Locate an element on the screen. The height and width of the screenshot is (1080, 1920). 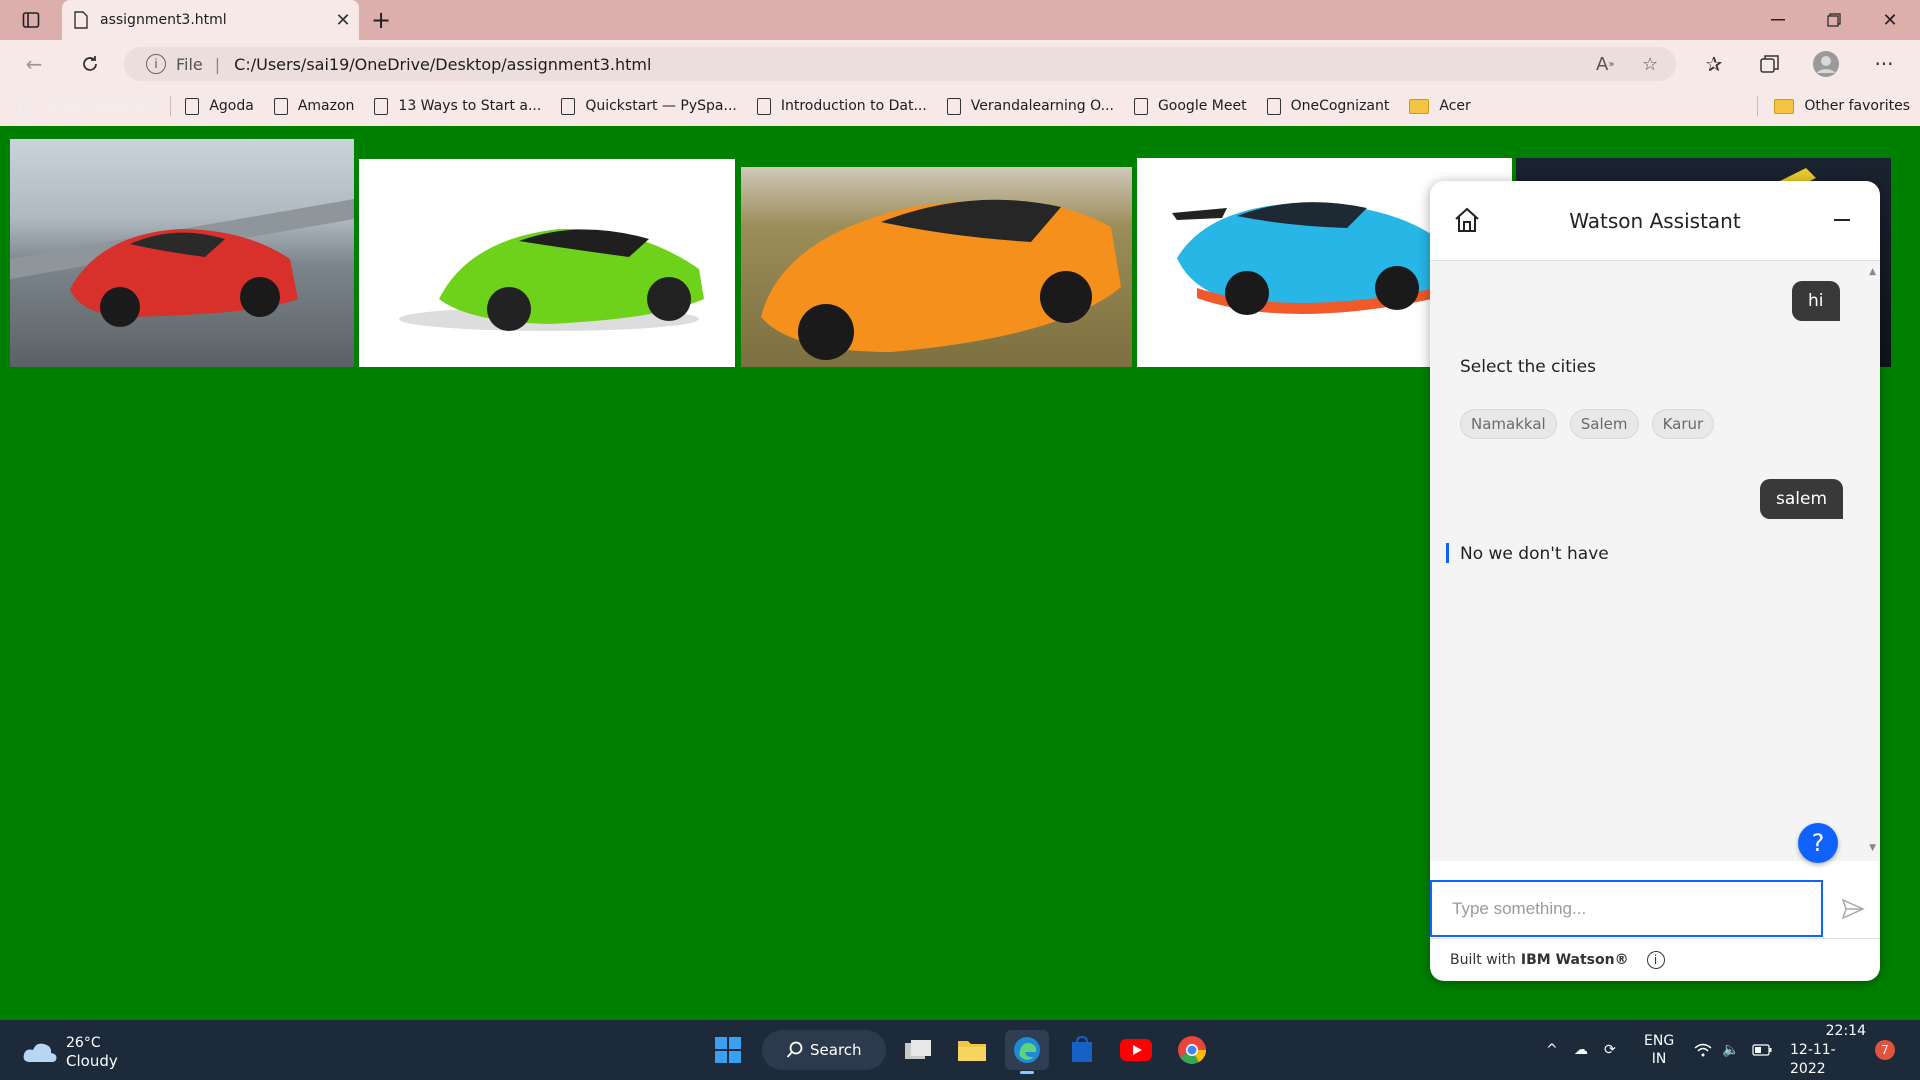
close-tab-icon: ✕ is located at coordinates (343, 20).